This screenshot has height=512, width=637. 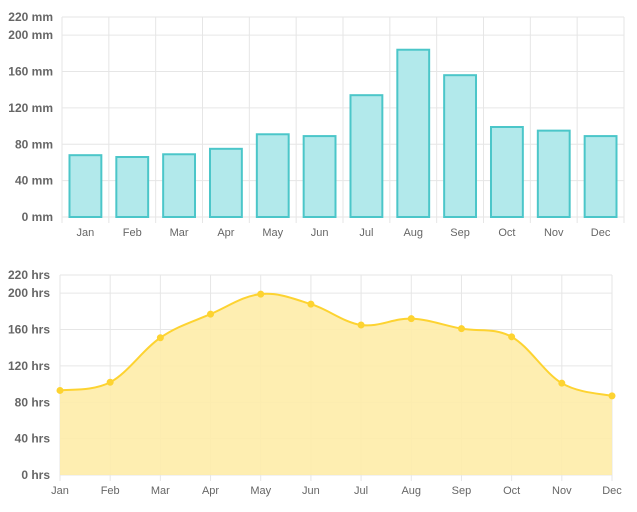 I want to click on bar-dec, so click(x=600, y=176).